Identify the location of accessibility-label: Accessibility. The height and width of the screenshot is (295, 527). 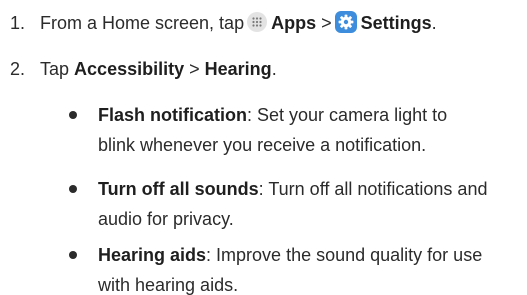
(129, 69).